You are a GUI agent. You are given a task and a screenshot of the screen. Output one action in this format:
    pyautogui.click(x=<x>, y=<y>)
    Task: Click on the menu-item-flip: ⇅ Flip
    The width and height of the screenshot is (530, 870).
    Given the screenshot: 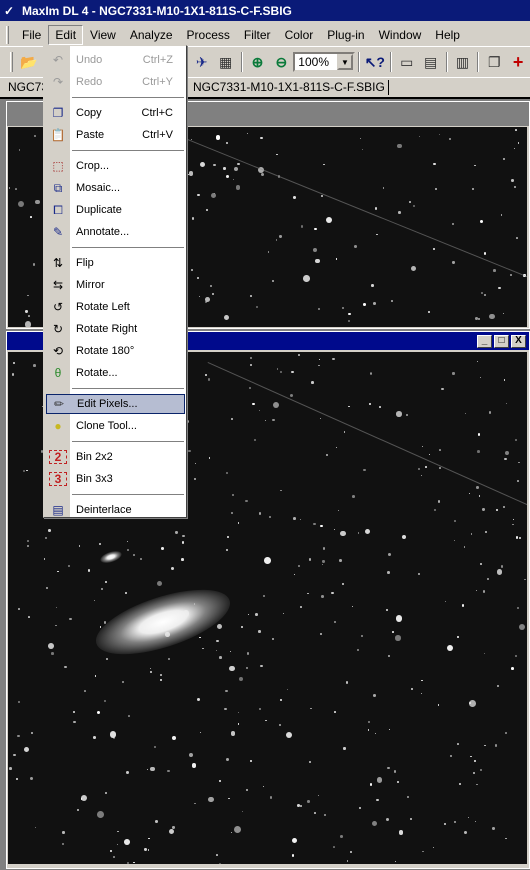 What is the action you would take?
    pyautogui.click(x=115, y=263)
    